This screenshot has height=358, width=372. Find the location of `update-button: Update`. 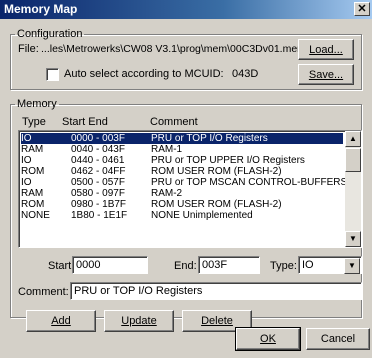

update-button: Update is located at coordinates (139, 321).